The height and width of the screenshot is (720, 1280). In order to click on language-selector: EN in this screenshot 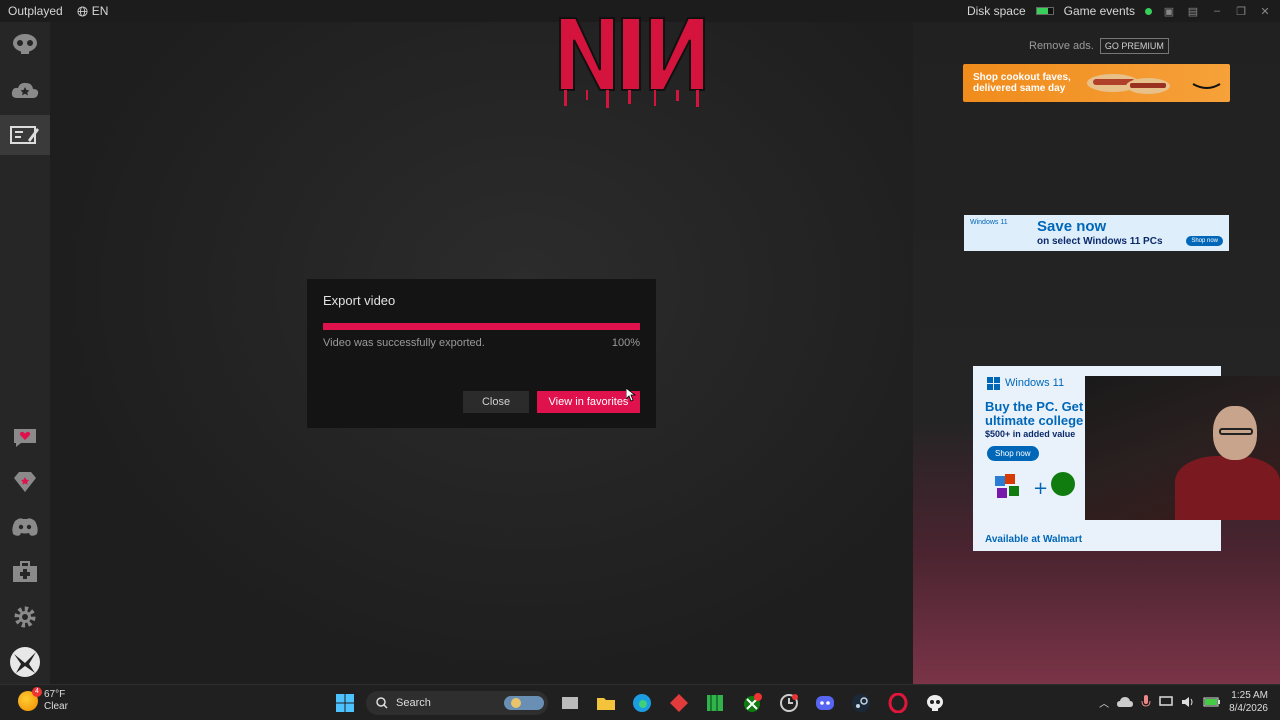, I will do `click(93, 11)`.